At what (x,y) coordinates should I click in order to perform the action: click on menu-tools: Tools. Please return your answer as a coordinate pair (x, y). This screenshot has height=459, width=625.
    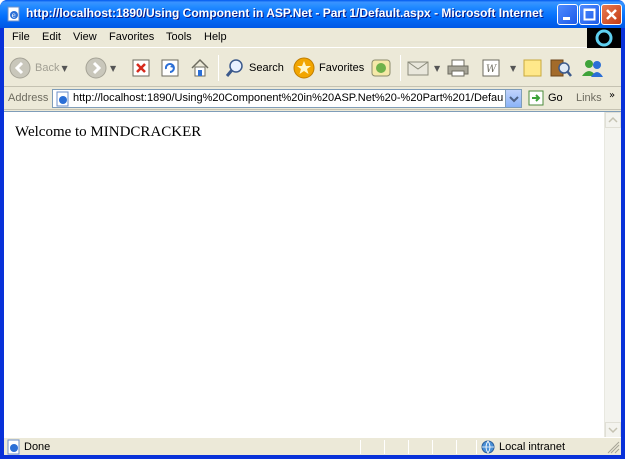
    Looking at the image, I should click on (179, 37).